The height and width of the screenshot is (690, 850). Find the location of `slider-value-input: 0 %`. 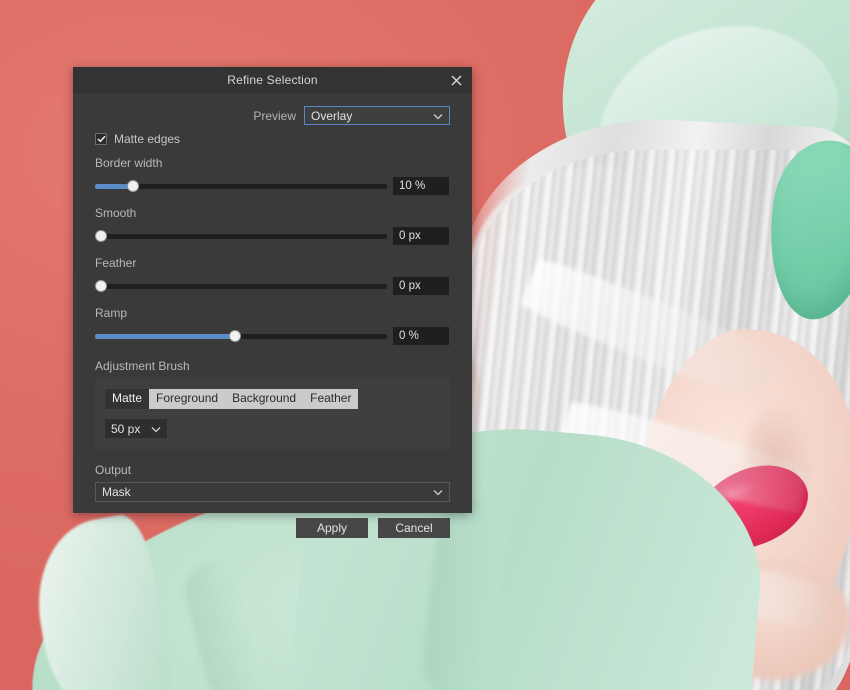

slider-value-input: 0 % is located at coordinates (421, 336).